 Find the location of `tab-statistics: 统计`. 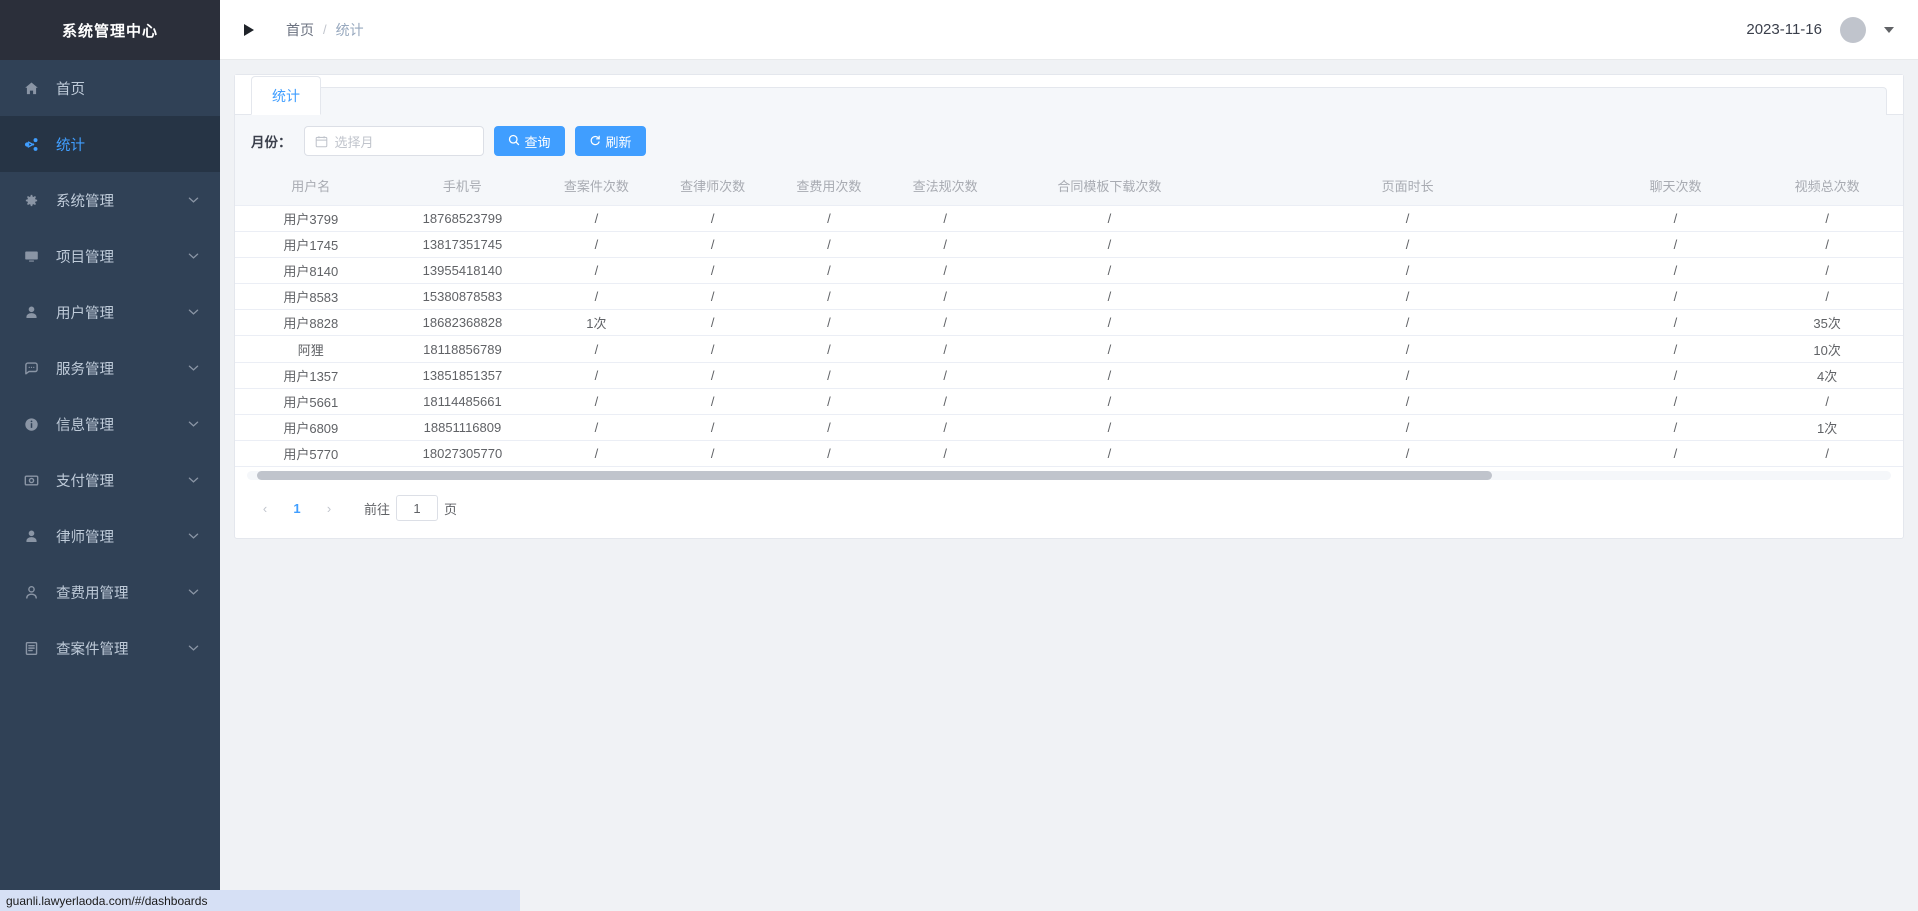

tab-statistics: 统计 is located at coordinates (286, 95).